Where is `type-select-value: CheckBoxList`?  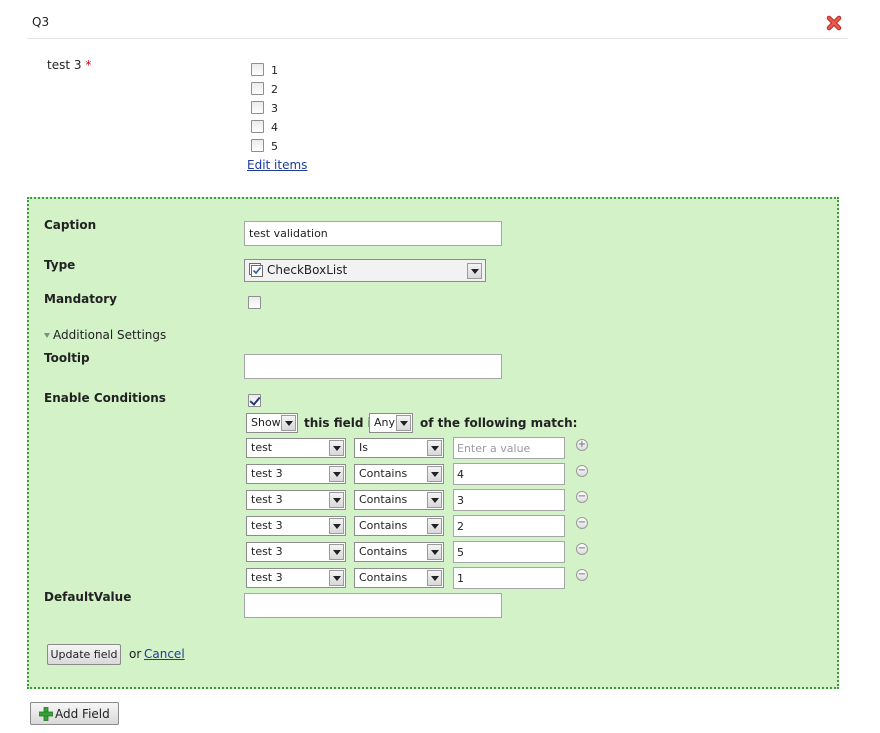 type-select-value: CheckBoxList is located at coordinates (307, 270).